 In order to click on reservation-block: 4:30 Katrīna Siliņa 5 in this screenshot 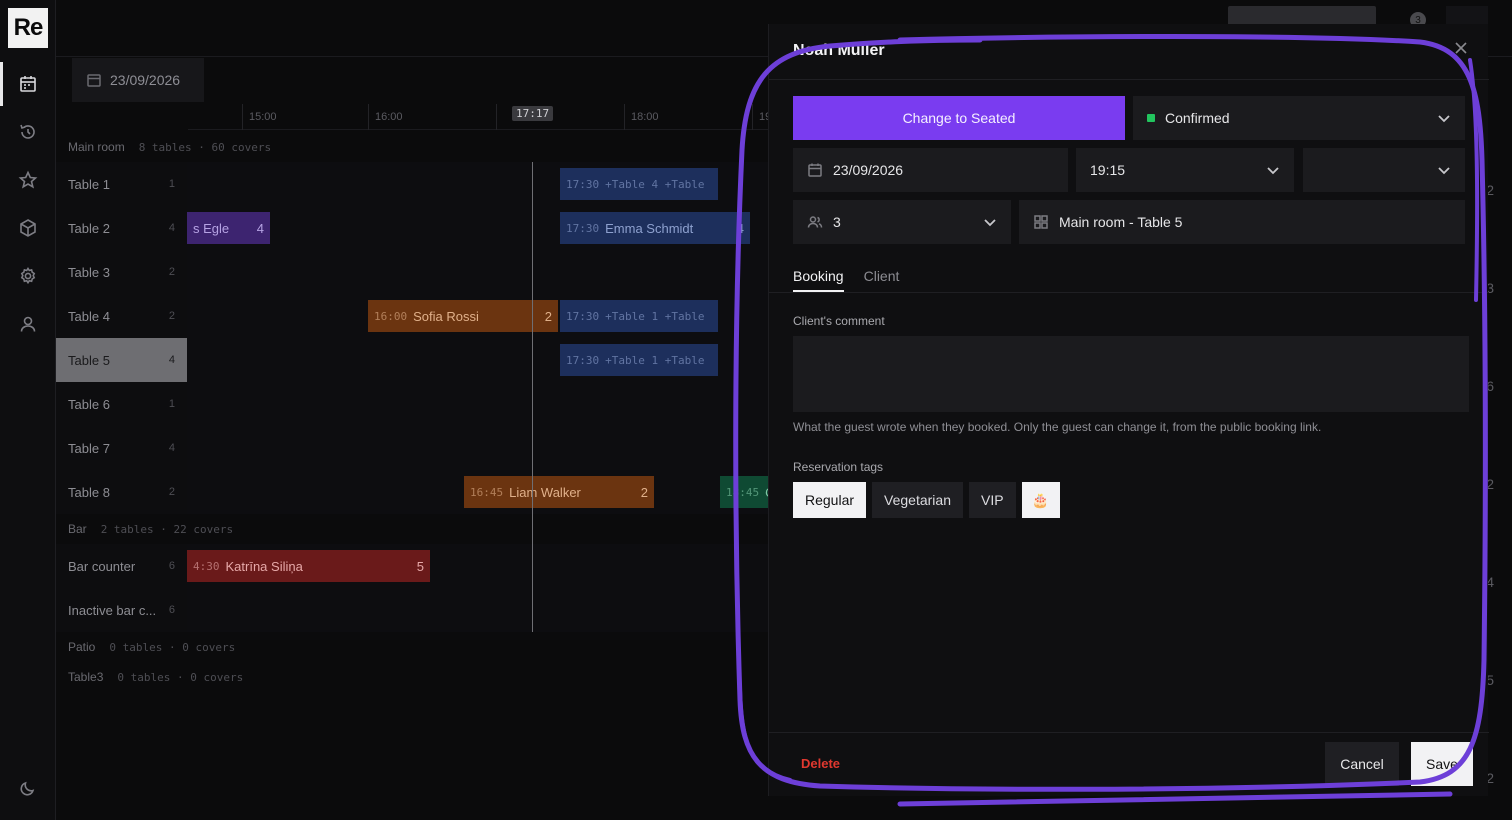, I will do `click(308, 566)`.